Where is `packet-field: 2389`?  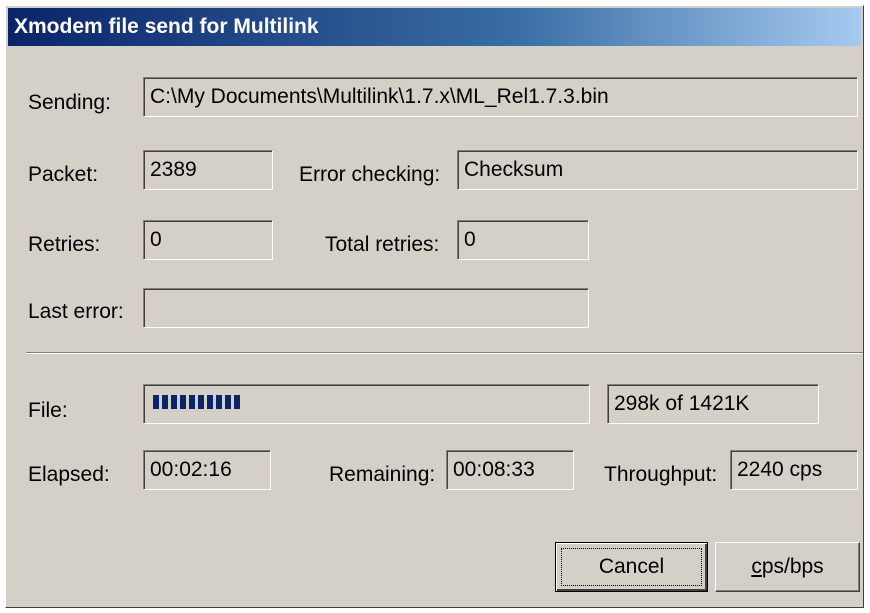
packet-field: 2389 is located at coordinates (208, 170).